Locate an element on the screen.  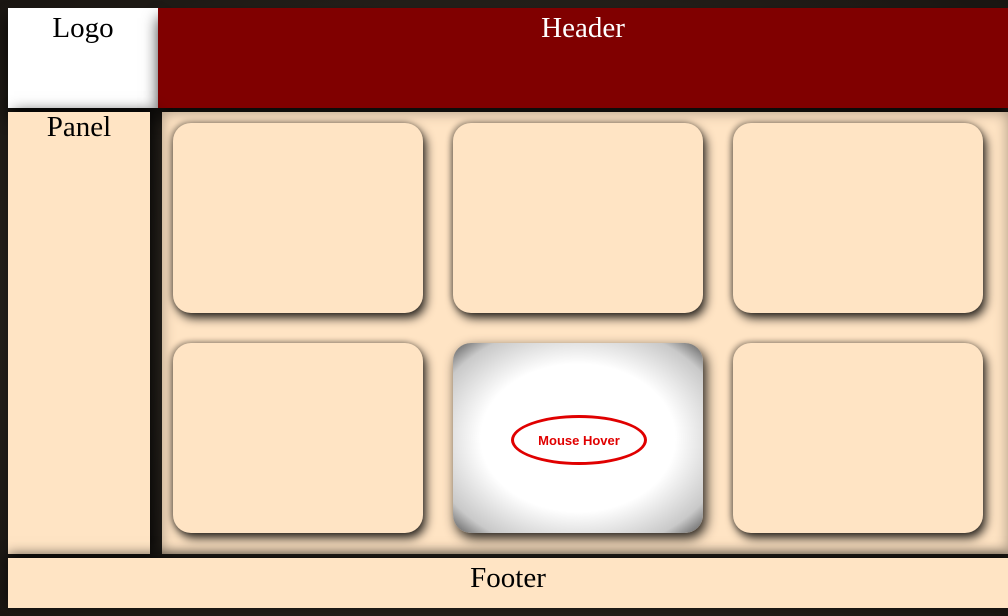
logo-label: Logo is located at coordinates (83, 28).